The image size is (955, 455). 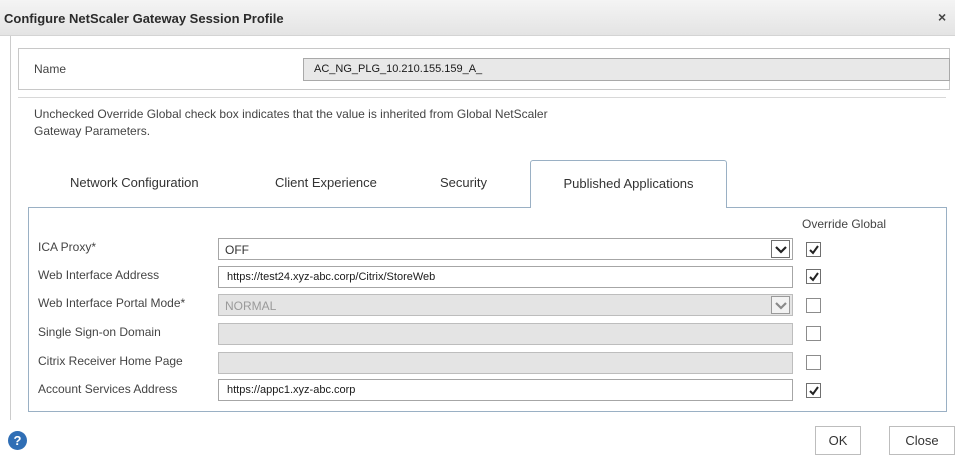 I want to click on tab-published-applications: Published Applications, so click(x=628, y=184).